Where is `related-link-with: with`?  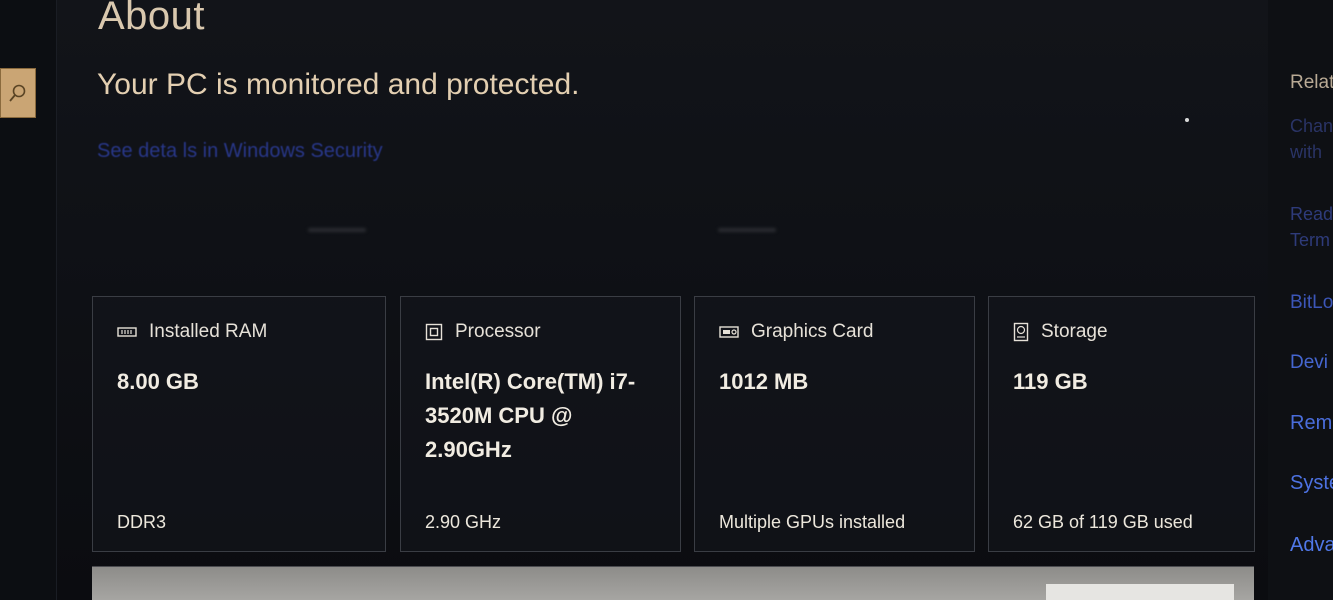 related-link-with: with is located at coordinates (1306, 152).